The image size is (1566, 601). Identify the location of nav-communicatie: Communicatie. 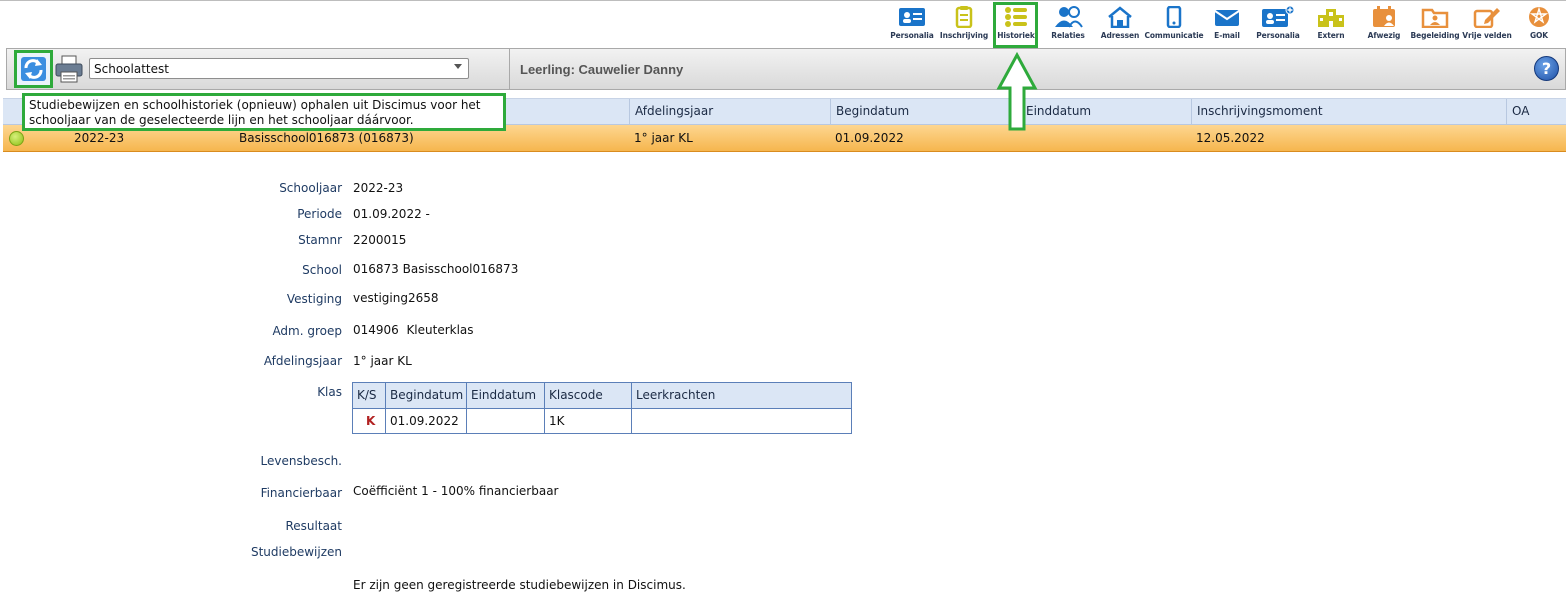
(1174, 25).